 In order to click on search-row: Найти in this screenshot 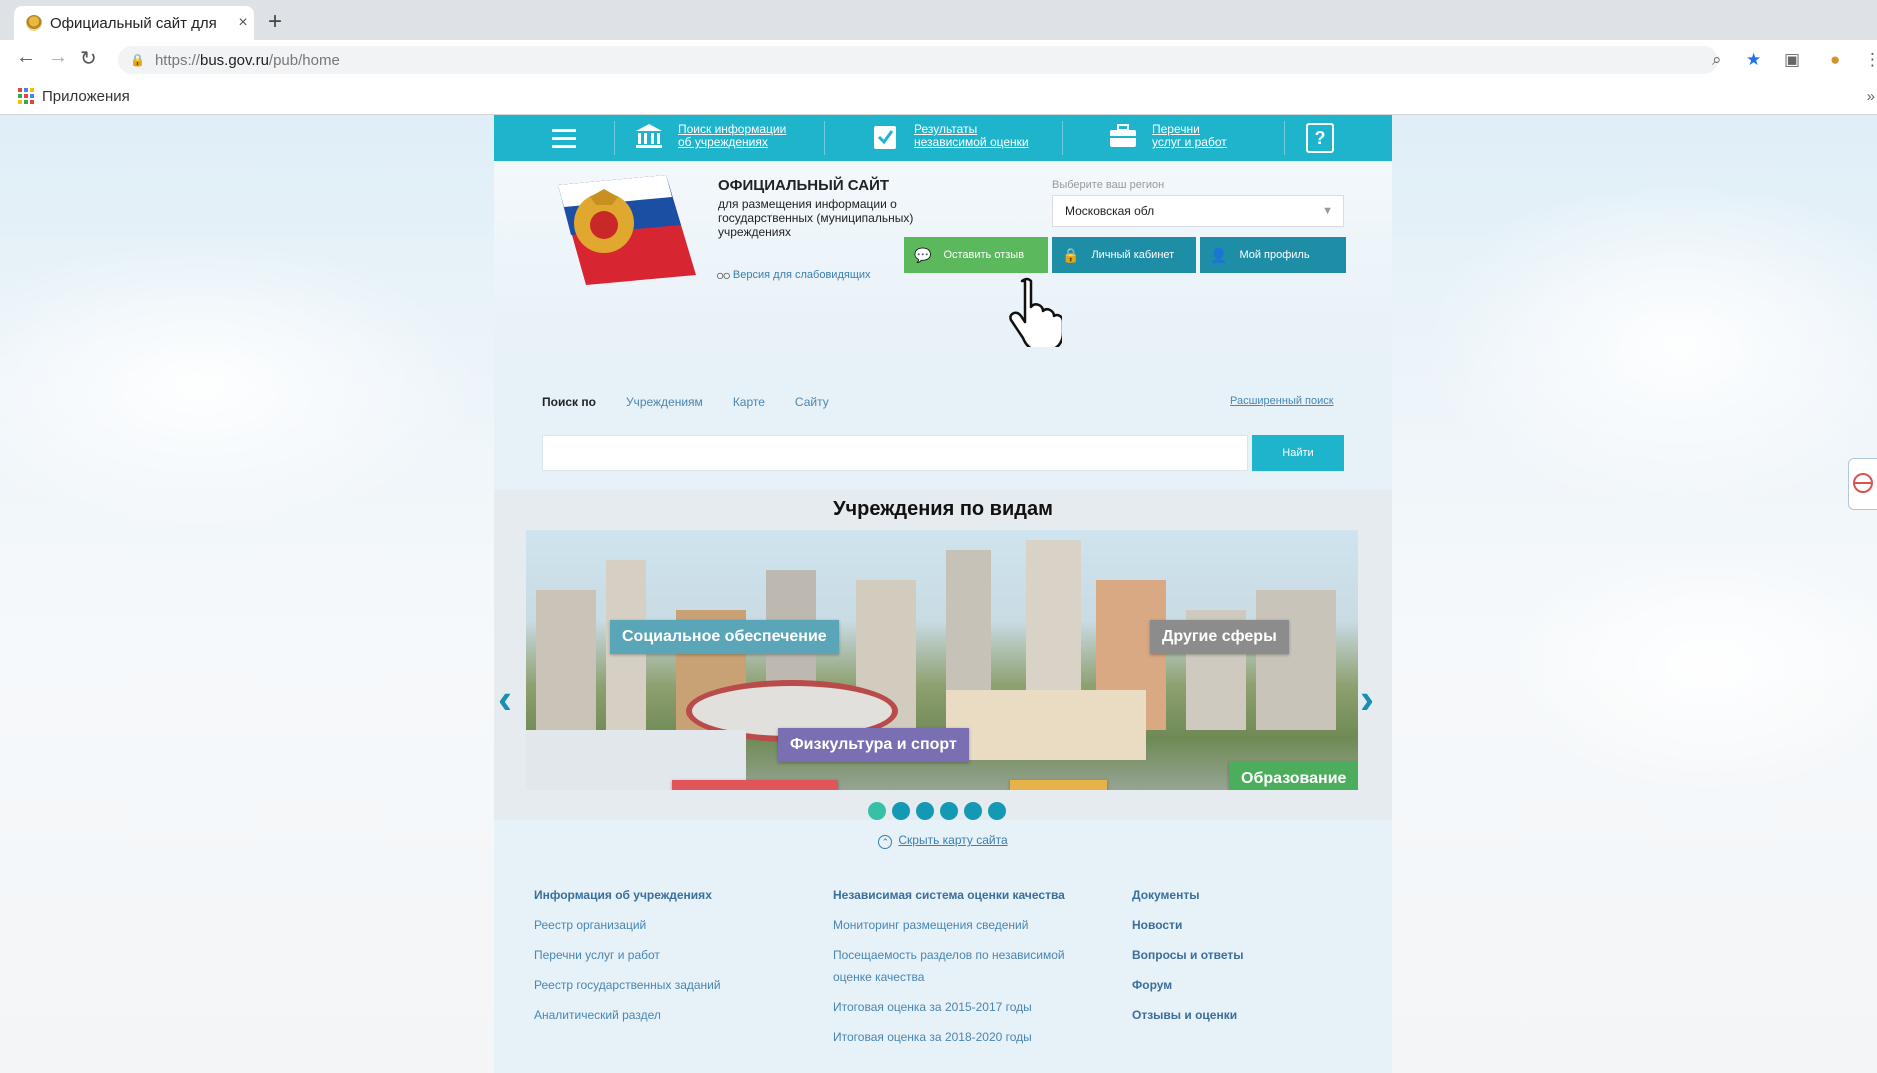, I will do `click(944, 453)`.